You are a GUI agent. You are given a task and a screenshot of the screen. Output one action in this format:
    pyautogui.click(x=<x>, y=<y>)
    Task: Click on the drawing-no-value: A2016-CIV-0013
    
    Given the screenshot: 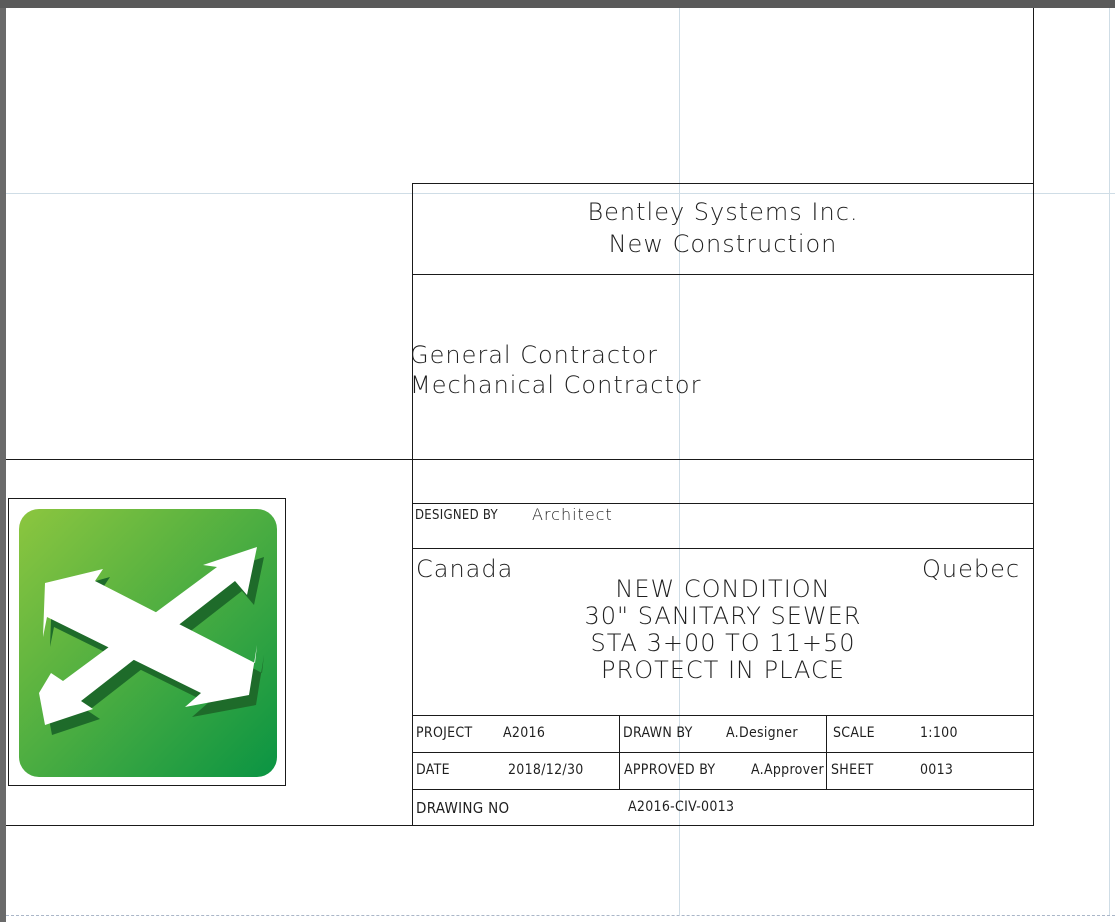 What is the action you would take?
    pyautogui.click(x=681, y=807)
    